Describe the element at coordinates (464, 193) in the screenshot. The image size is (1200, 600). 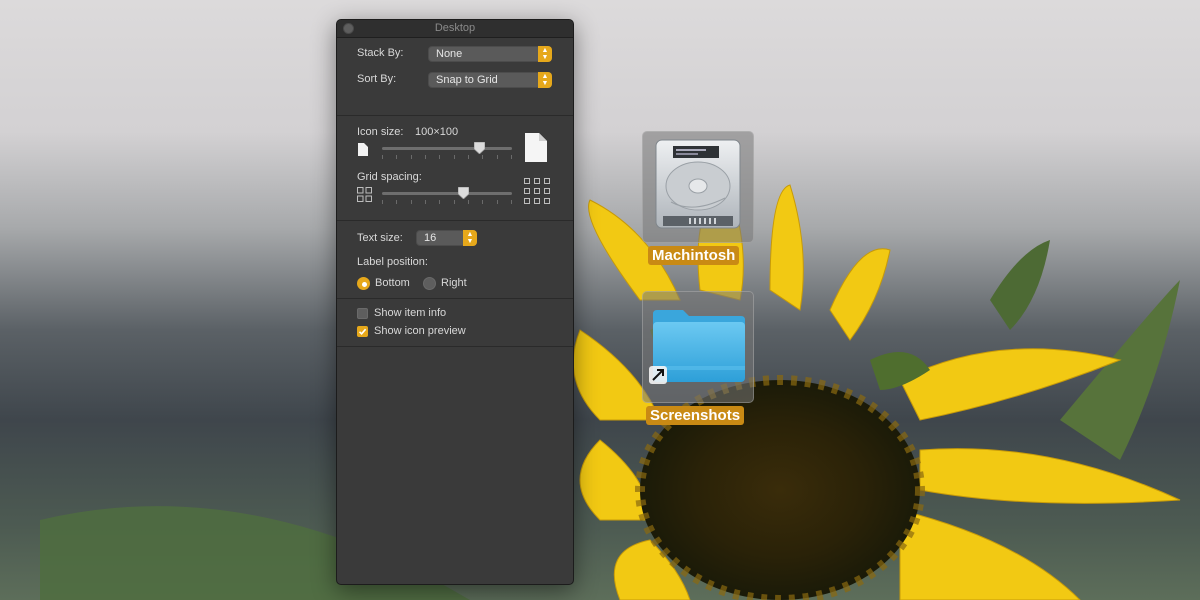
I see `grid-spacing-slider-thumb` at that location.